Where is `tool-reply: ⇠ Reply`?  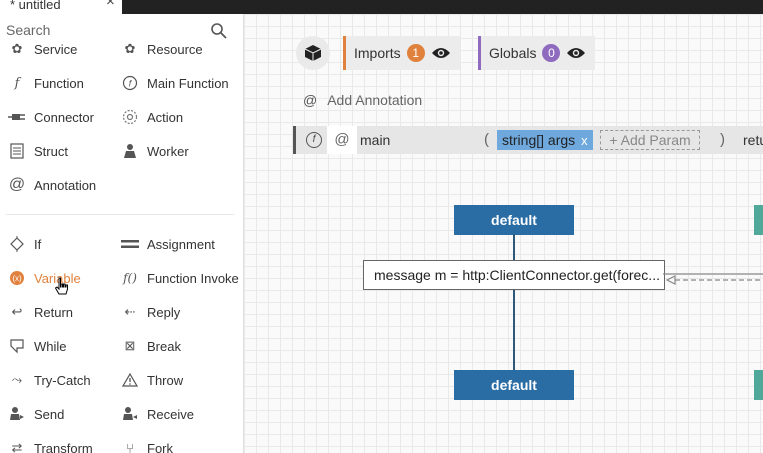 tool-reply: ⇠ Reply is located at coordinates (151, 312).